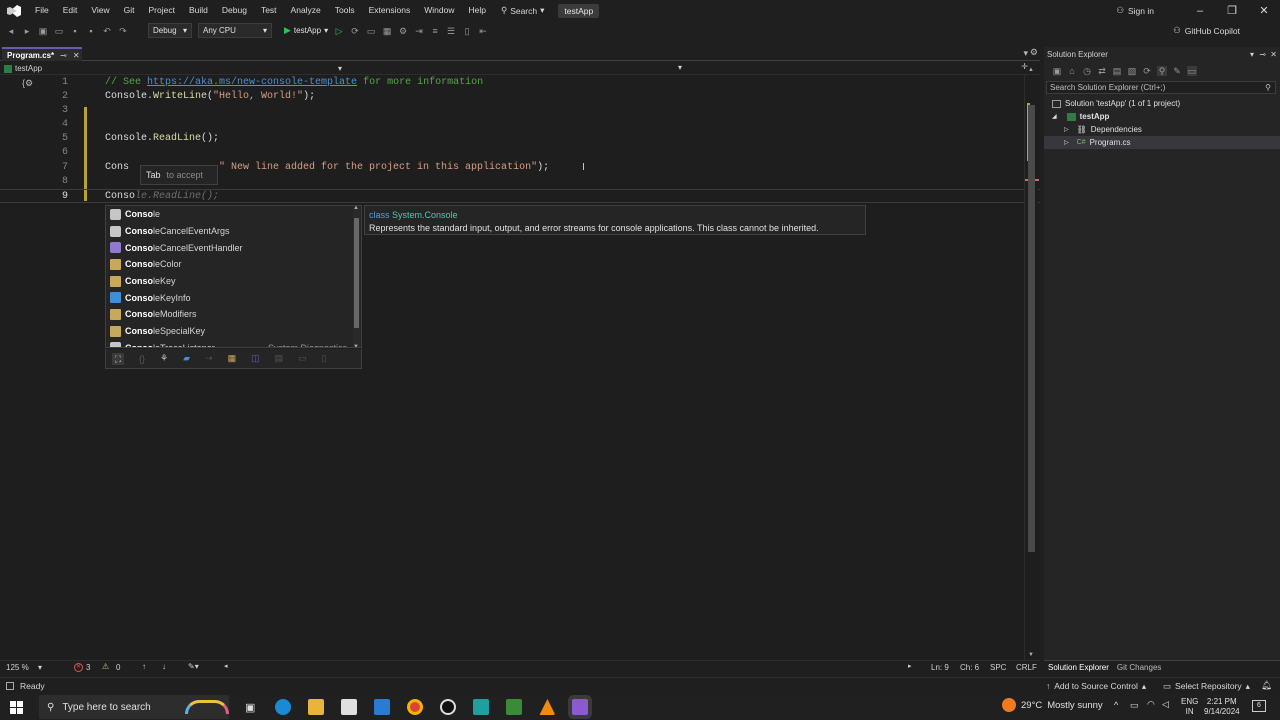  What do you see at coordinates (233, 343) in the screenshot?
I see `completion-item: ConsoleTraceListener System.Diagnostics` at bounding box center [233, 343].